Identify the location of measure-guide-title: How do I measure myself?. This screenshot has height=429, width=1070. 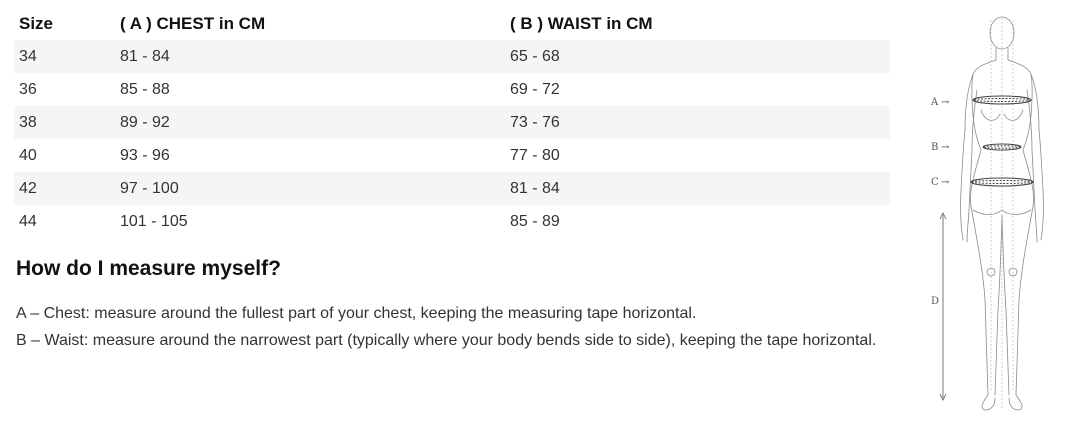
(148, 268).